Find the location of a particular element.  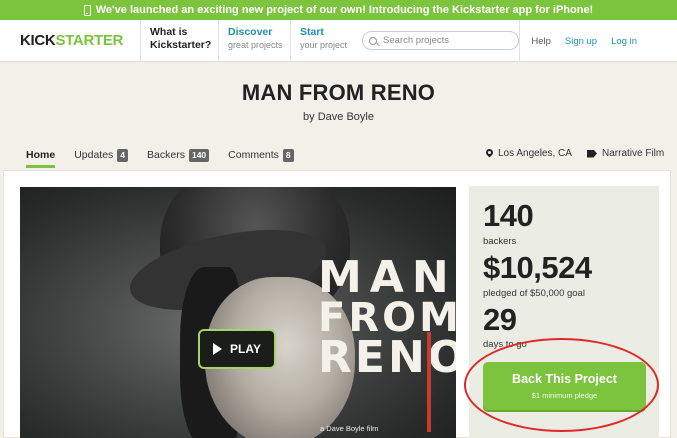

nav-start: Start your project is located at coordinates (321, 41).